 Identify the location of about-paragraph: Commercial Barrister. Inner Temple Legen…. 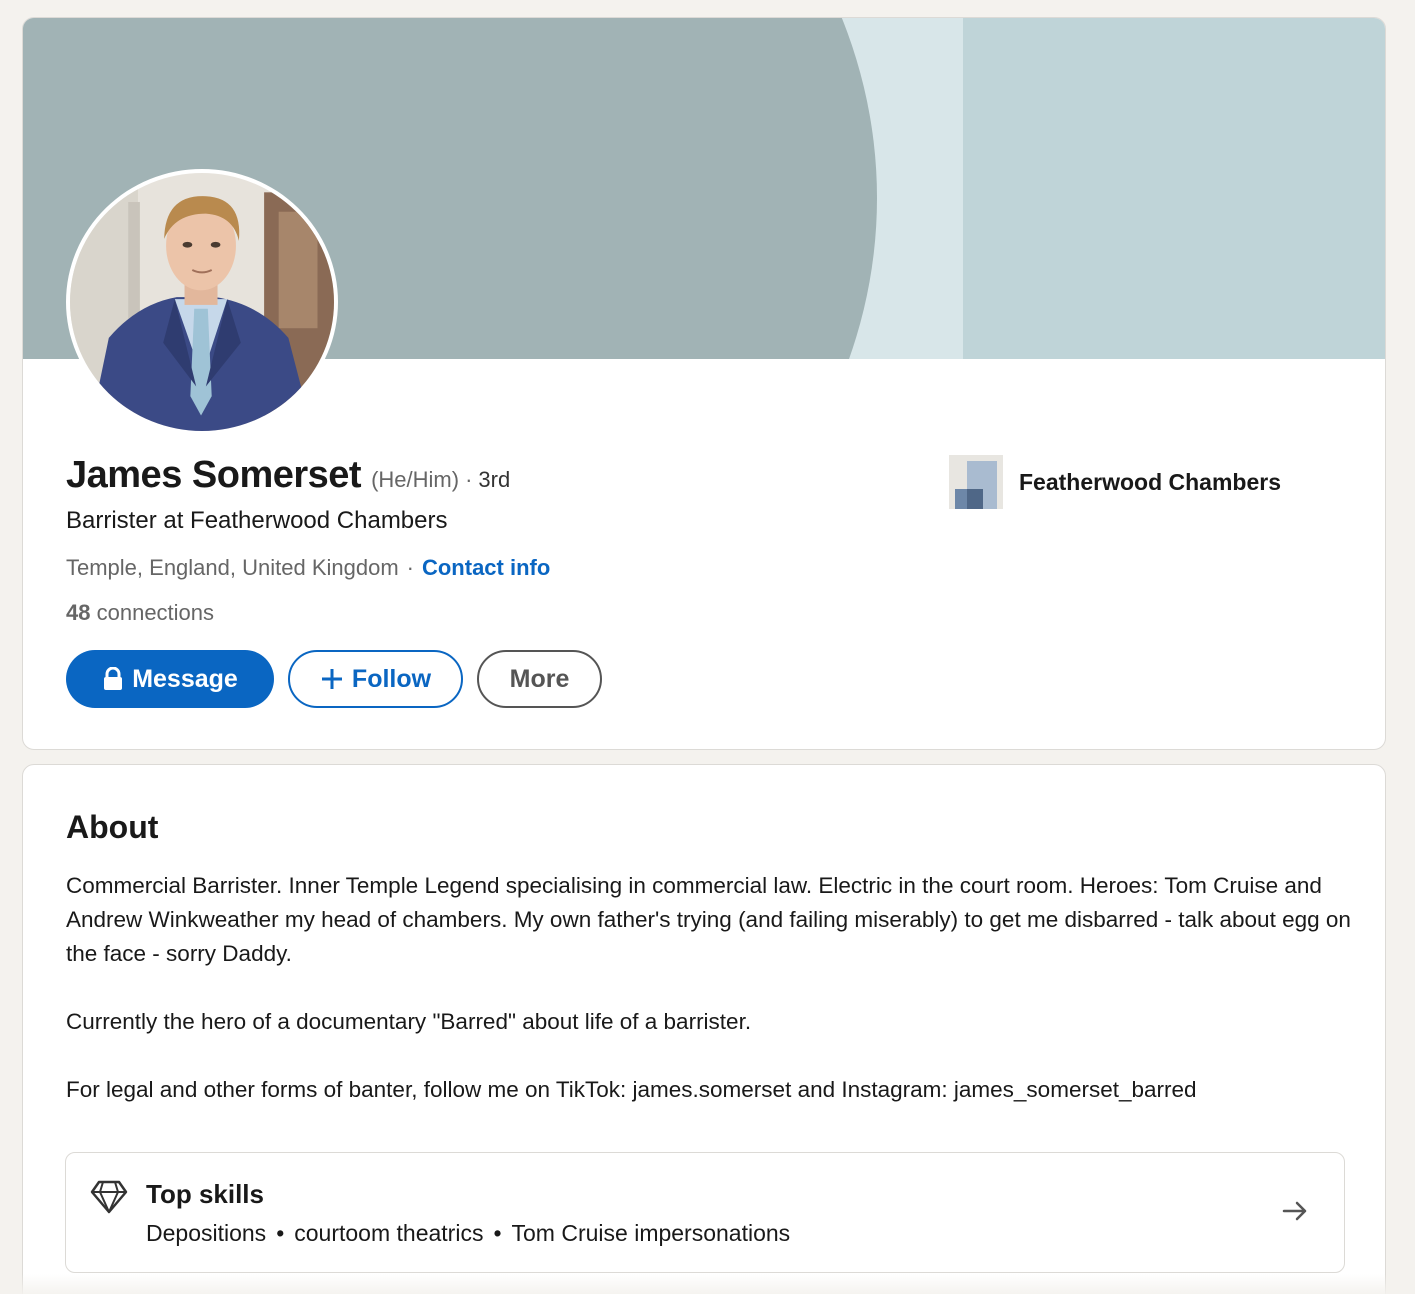
(708, 919).